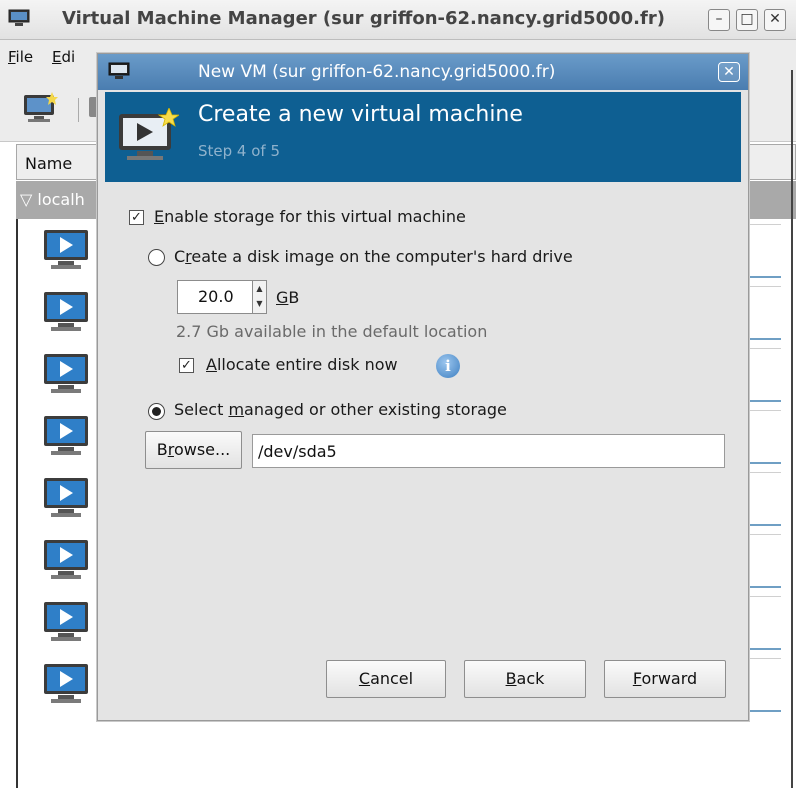 The height and width of the screenshot is (788, 796). What do you see at coordinates (360, 114) in the screenshot?
I see `wizard-title: Create a new virtual machine` at bounding box center [360, 114].